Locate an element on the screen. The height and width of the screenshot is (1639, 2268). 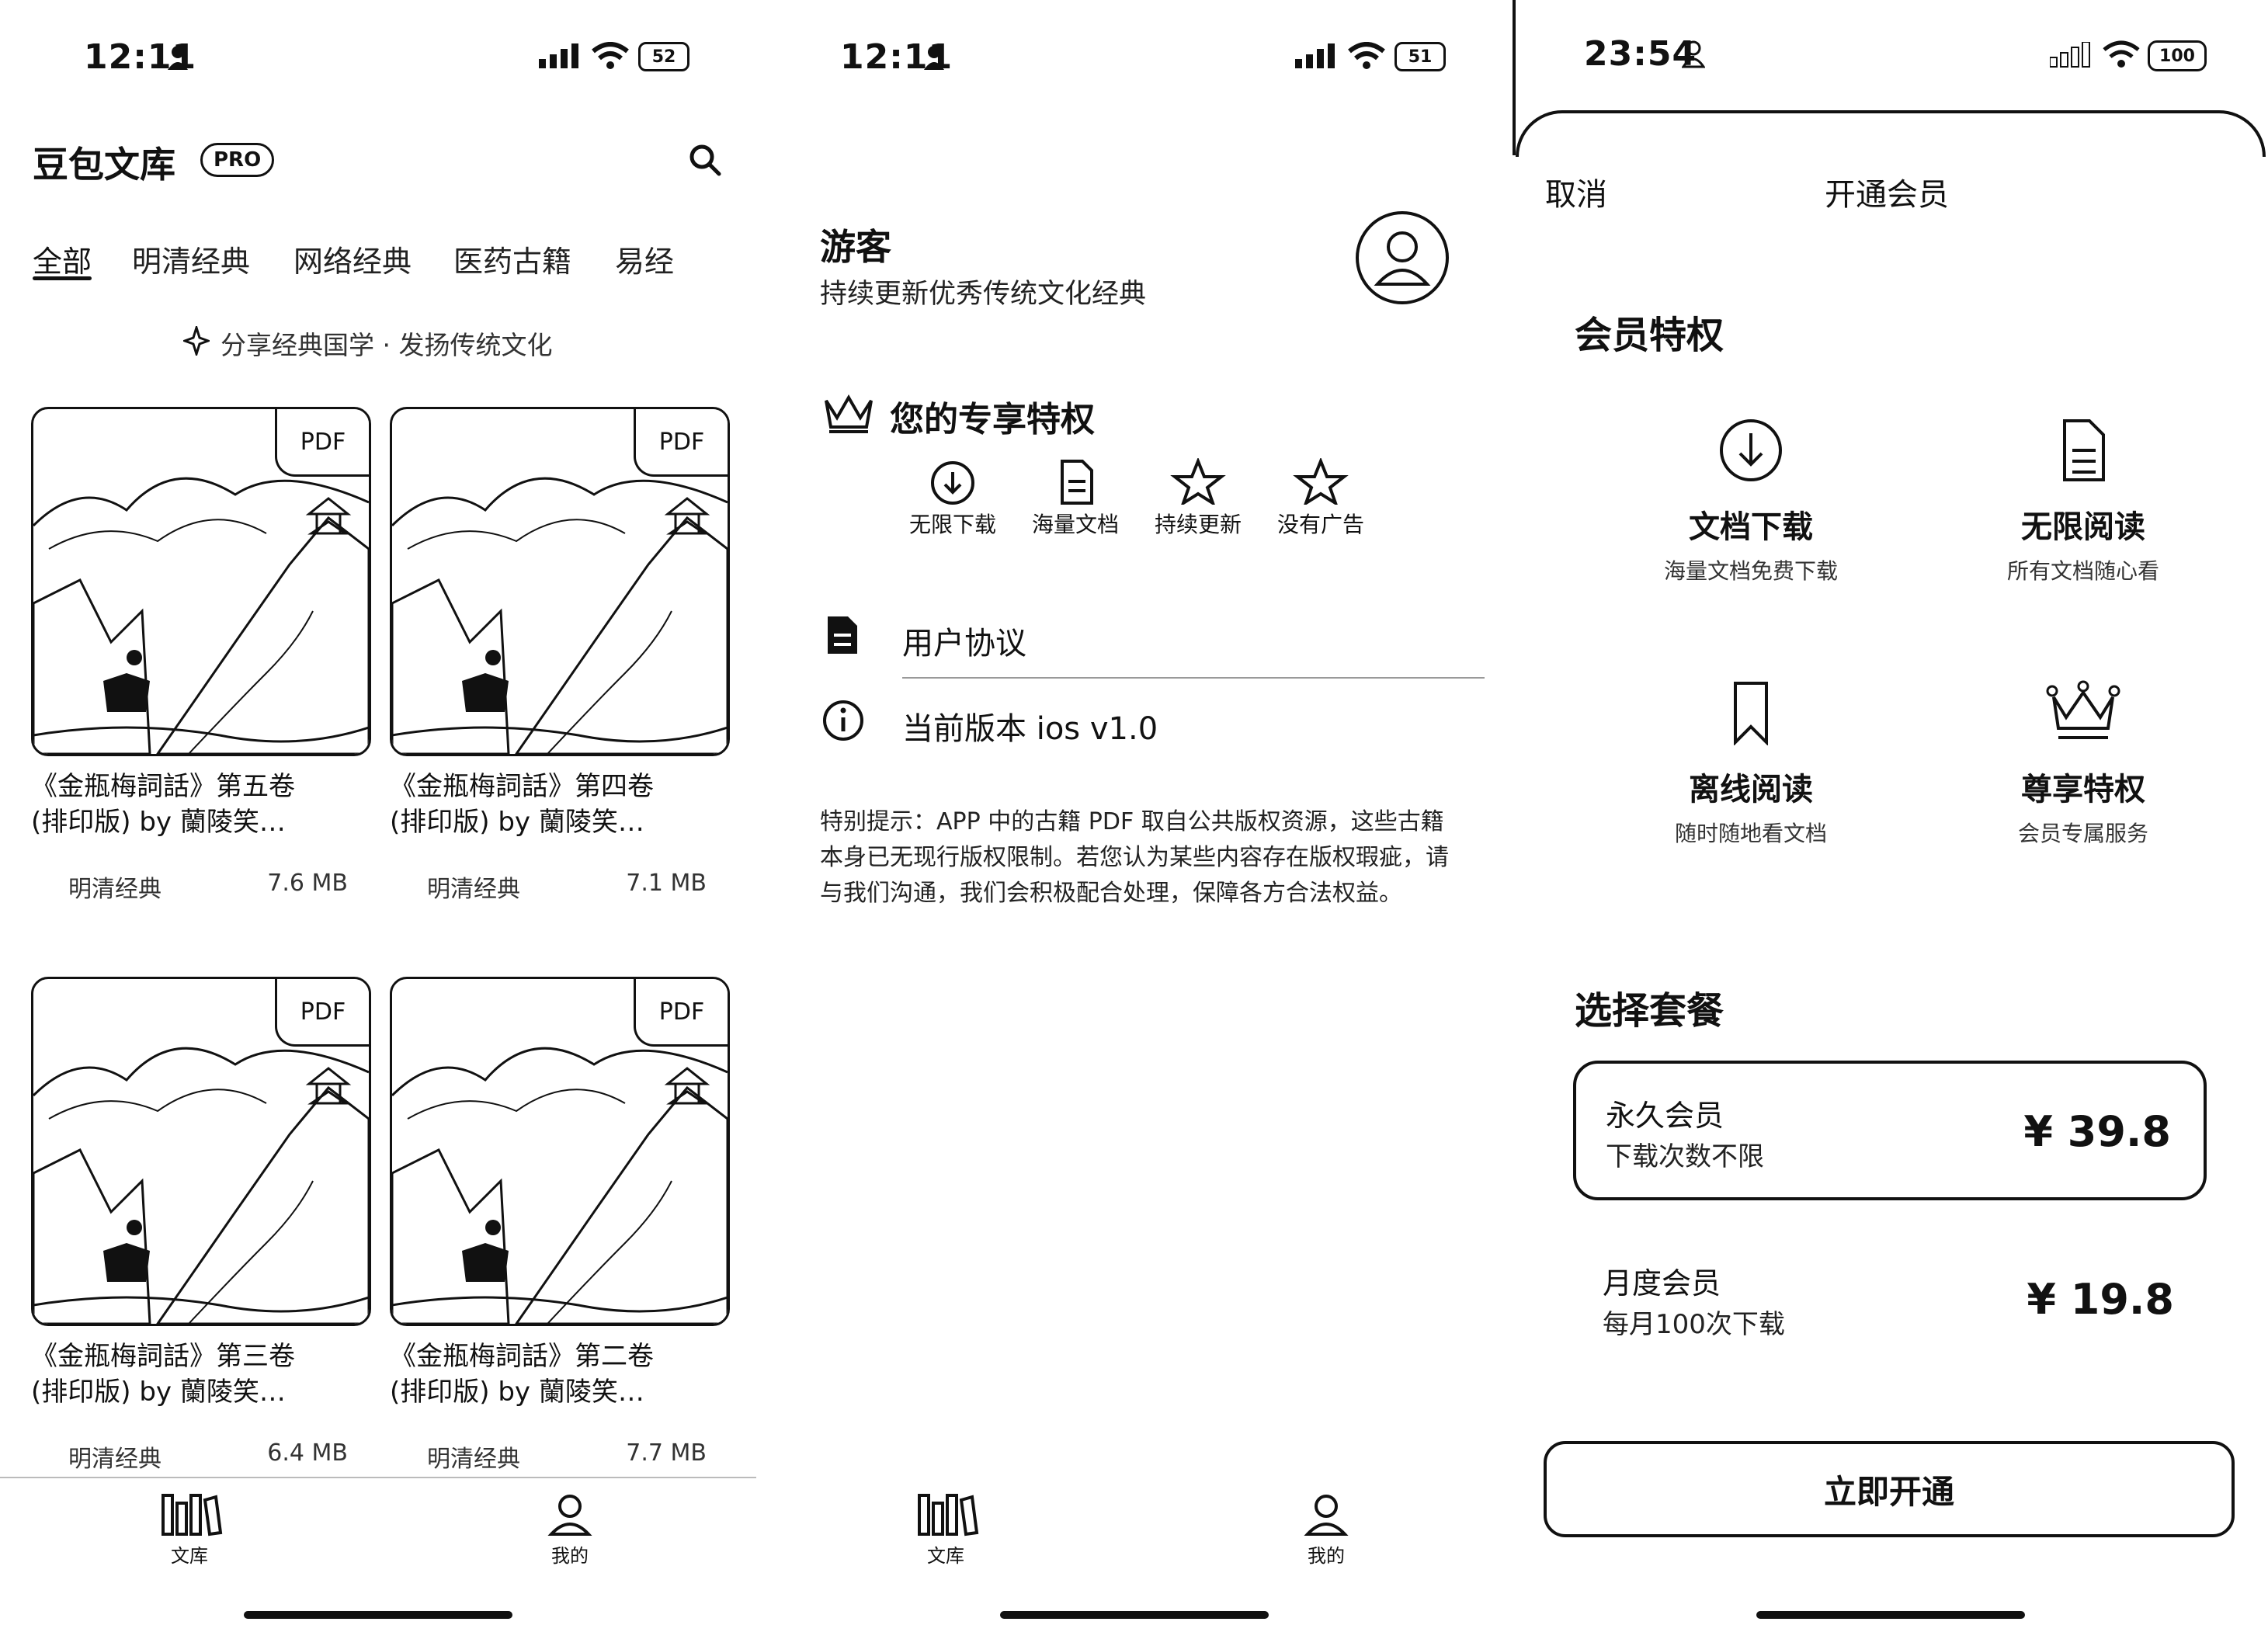
person-tab-icon is located at coordinates (569, 1515).